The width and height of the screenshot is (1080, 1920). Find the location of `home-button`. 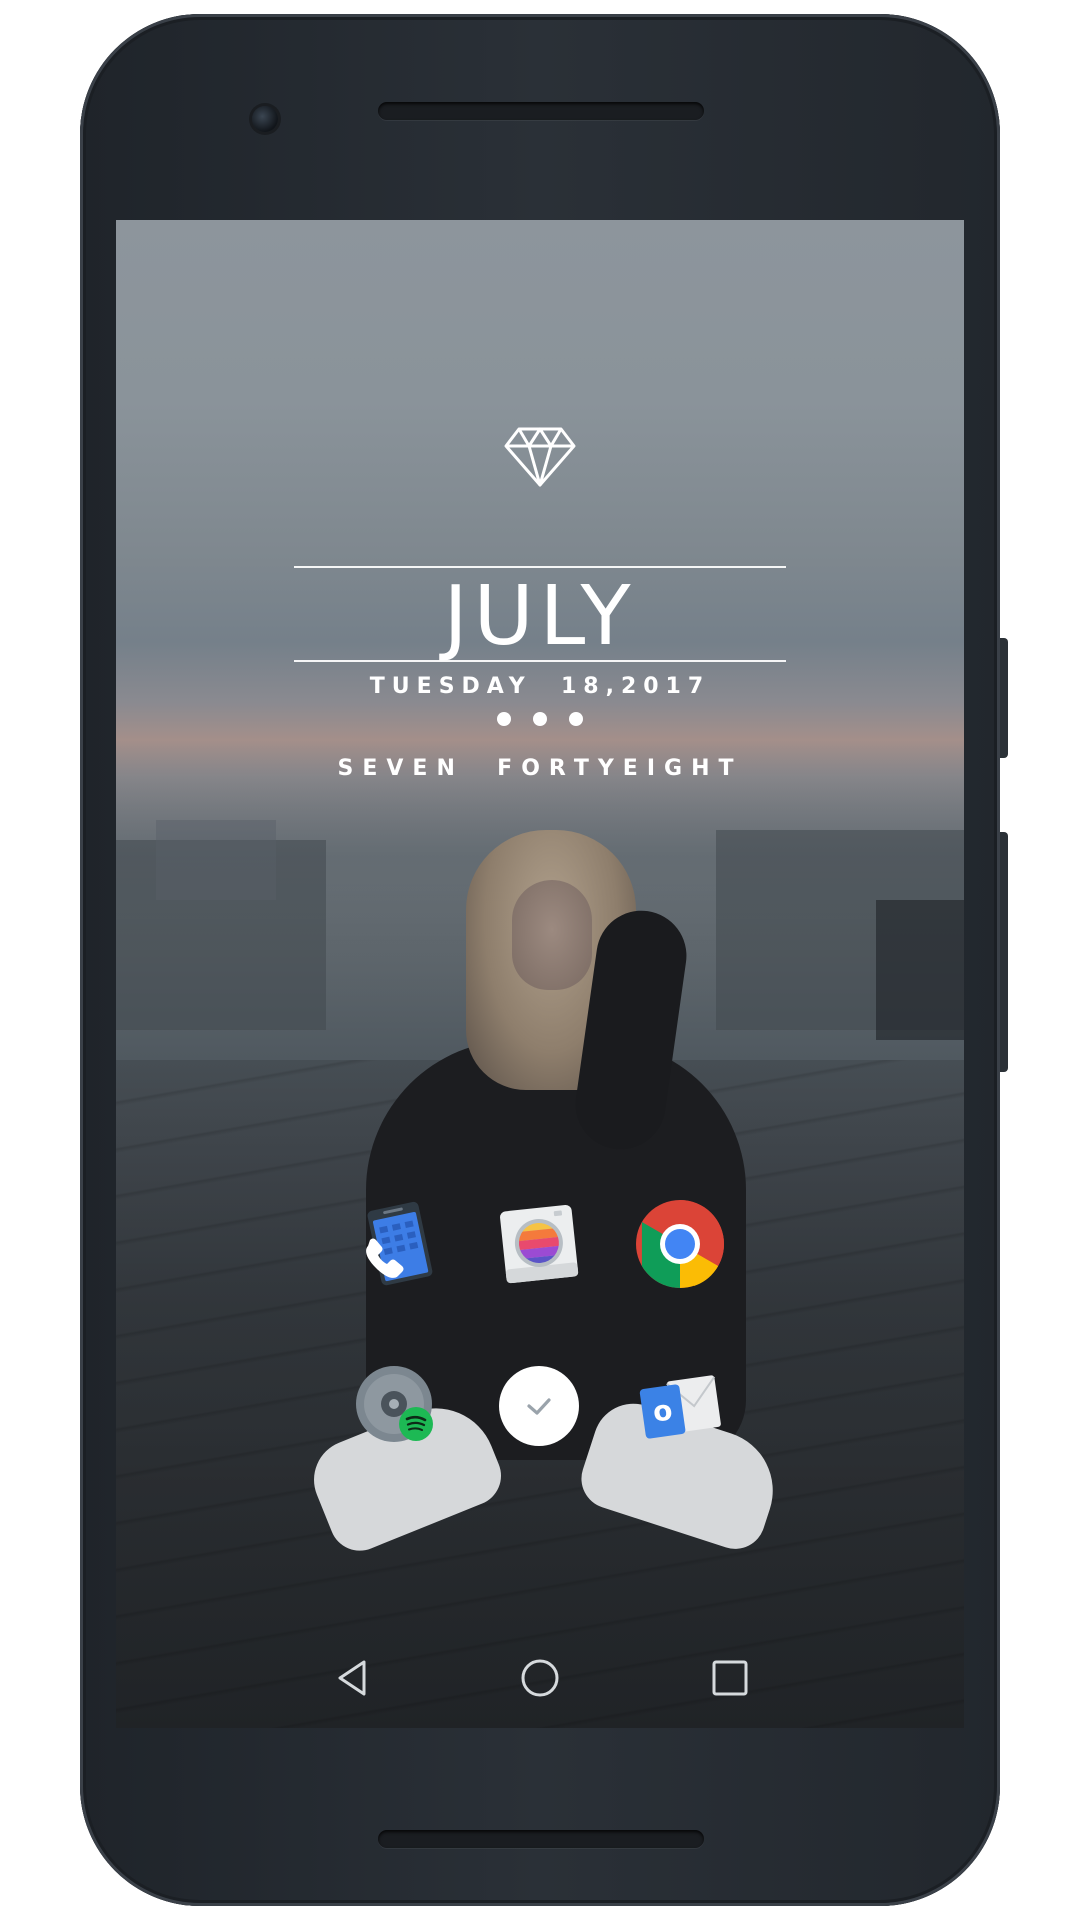

home-button is located at coordinates (540, 1678).